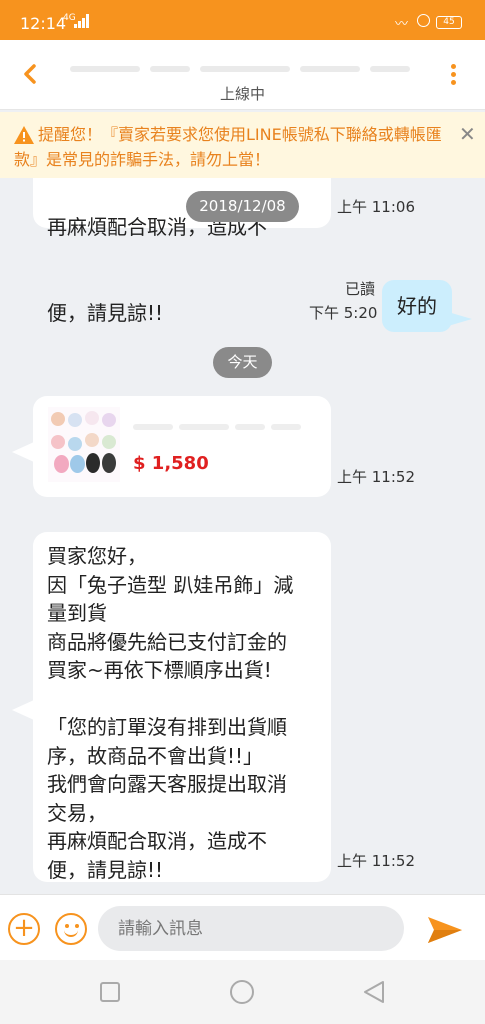 This screenshot has width=485, height=1024. What do you see at coordinates (445, 930) in the screenshot?
I see `paper-plane-icon` at bounding box center [445, 930].